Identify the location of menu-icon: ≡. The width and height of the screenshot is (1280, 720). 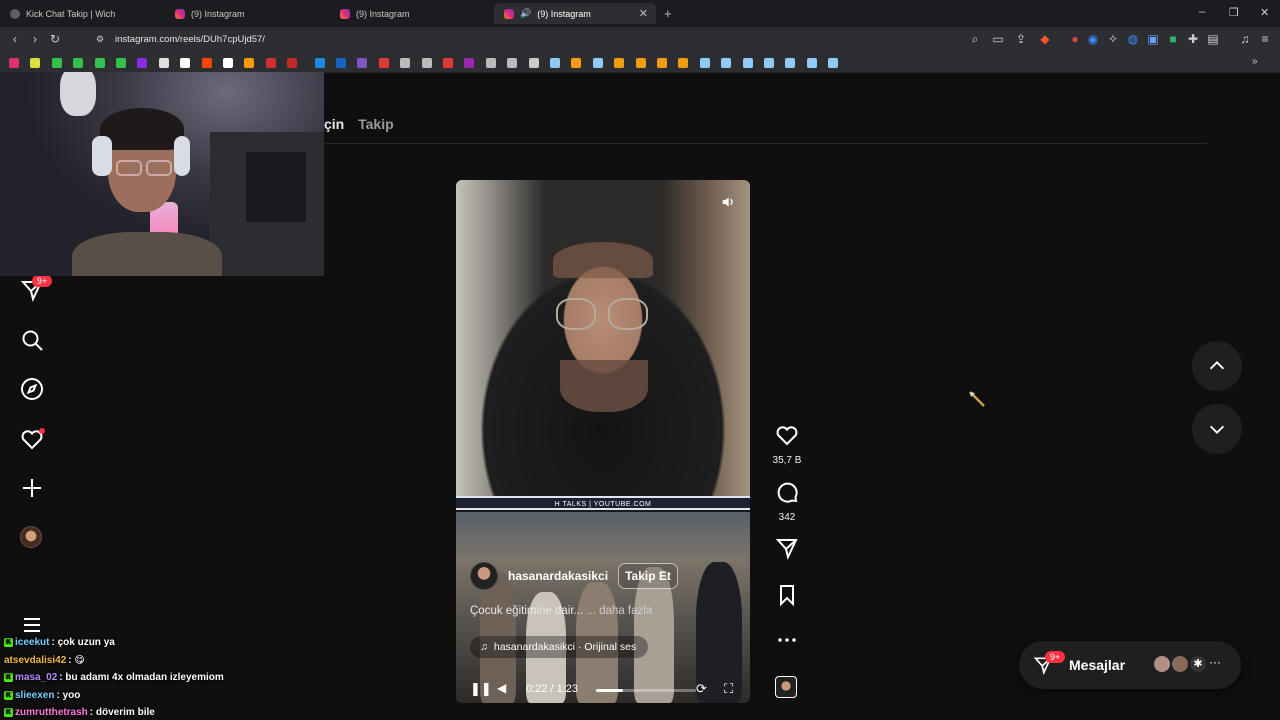
(1265, 39).